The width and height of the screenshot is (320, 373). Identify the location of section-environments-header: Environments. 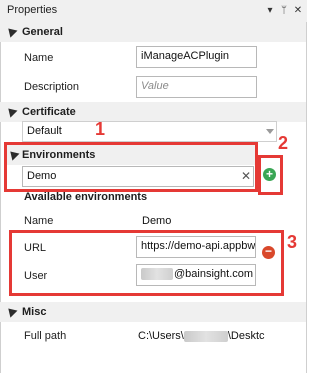
(130, 155).